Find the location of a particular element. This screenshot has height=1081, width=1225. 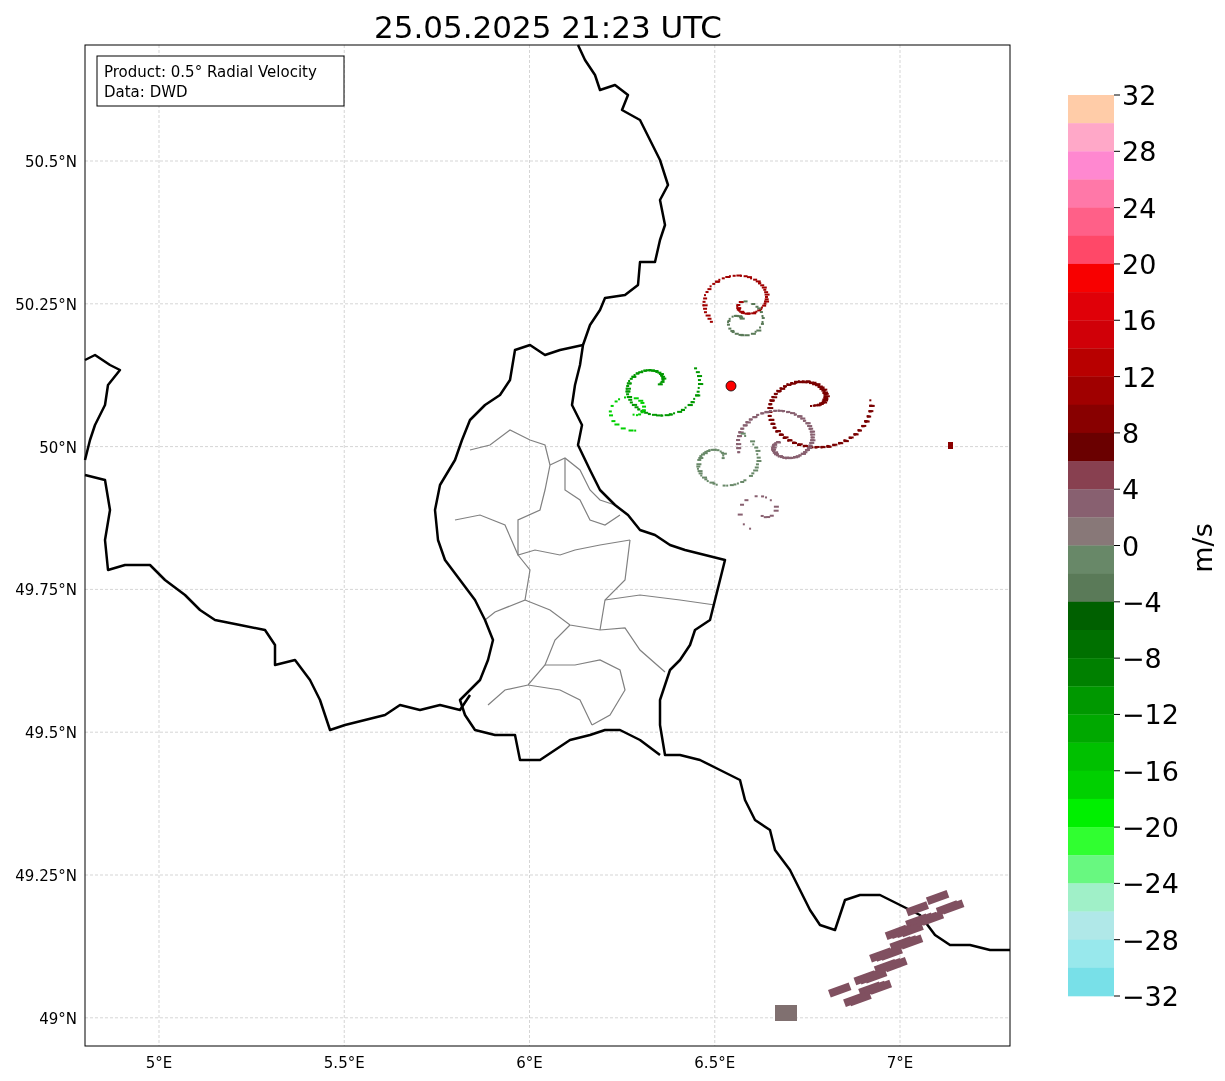

latitude-label: 49.75°N is located at coordinates (46, 590).